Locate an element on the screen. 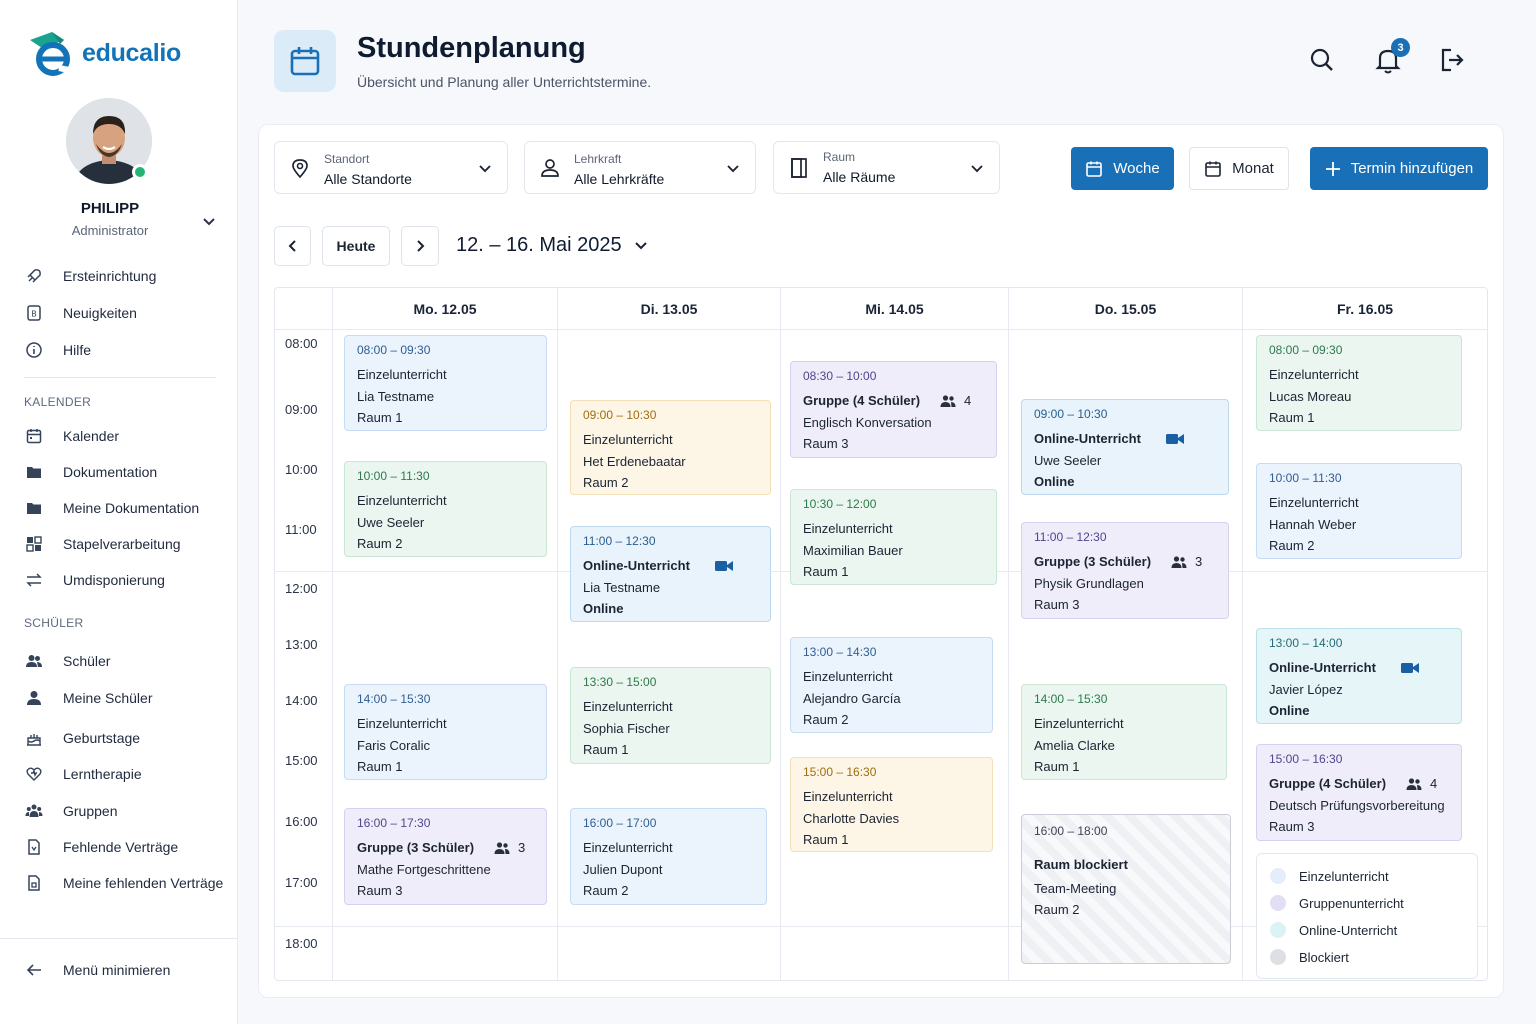  sidebar-item-hilfe: Hilfe is located at coordinates (57, 350).